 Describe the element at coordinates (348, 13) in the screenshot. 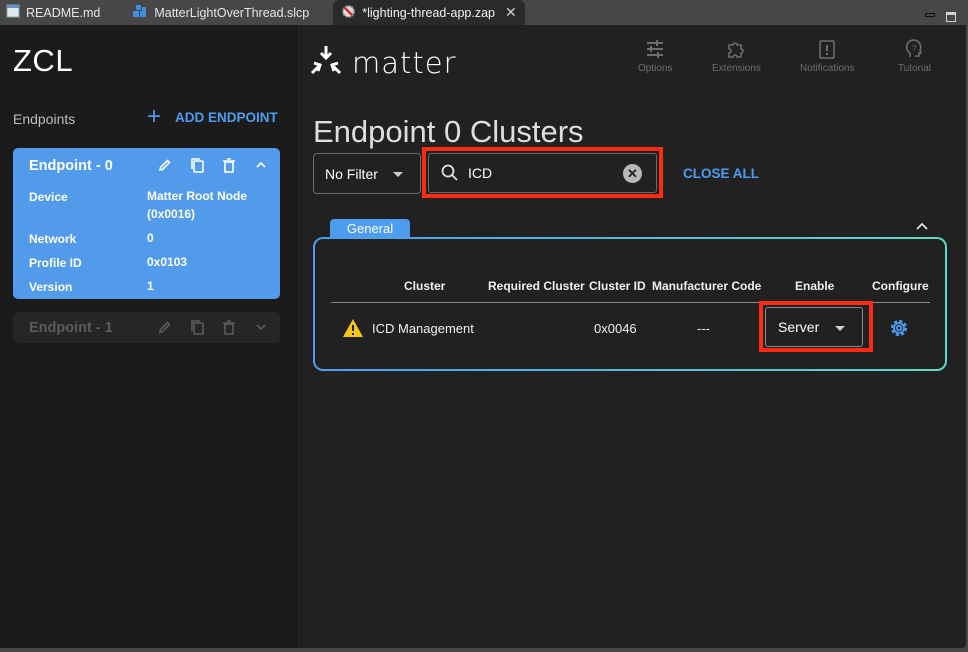

I see `zap-gear-icon` at that location.